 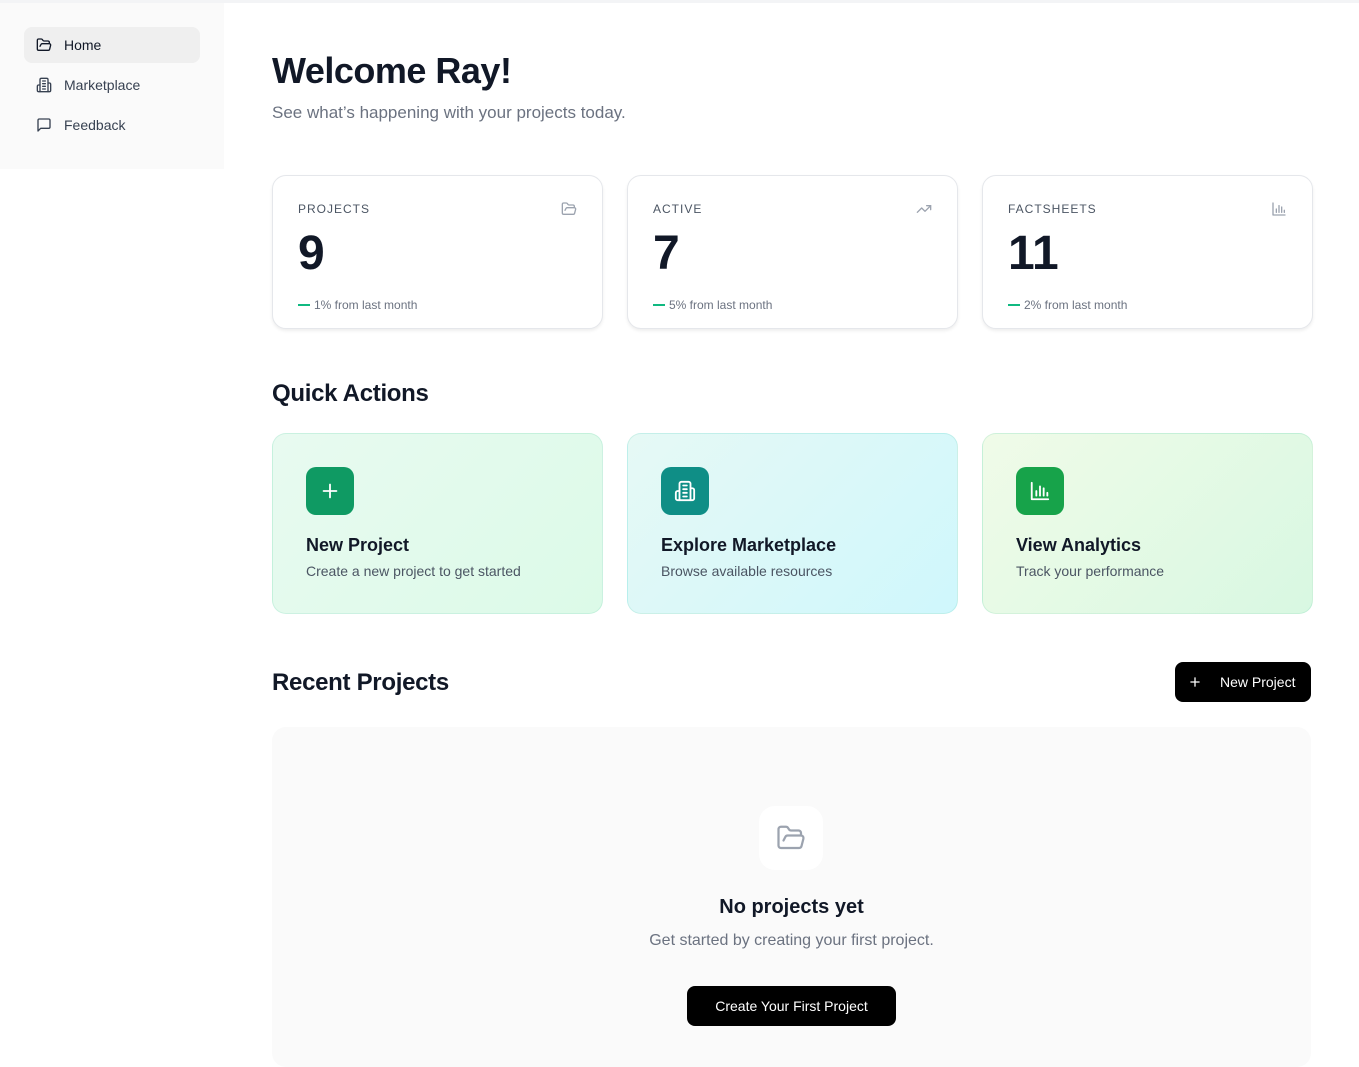 I want to click on page-title: Welcome Ray!, so click(x=392, y=70).